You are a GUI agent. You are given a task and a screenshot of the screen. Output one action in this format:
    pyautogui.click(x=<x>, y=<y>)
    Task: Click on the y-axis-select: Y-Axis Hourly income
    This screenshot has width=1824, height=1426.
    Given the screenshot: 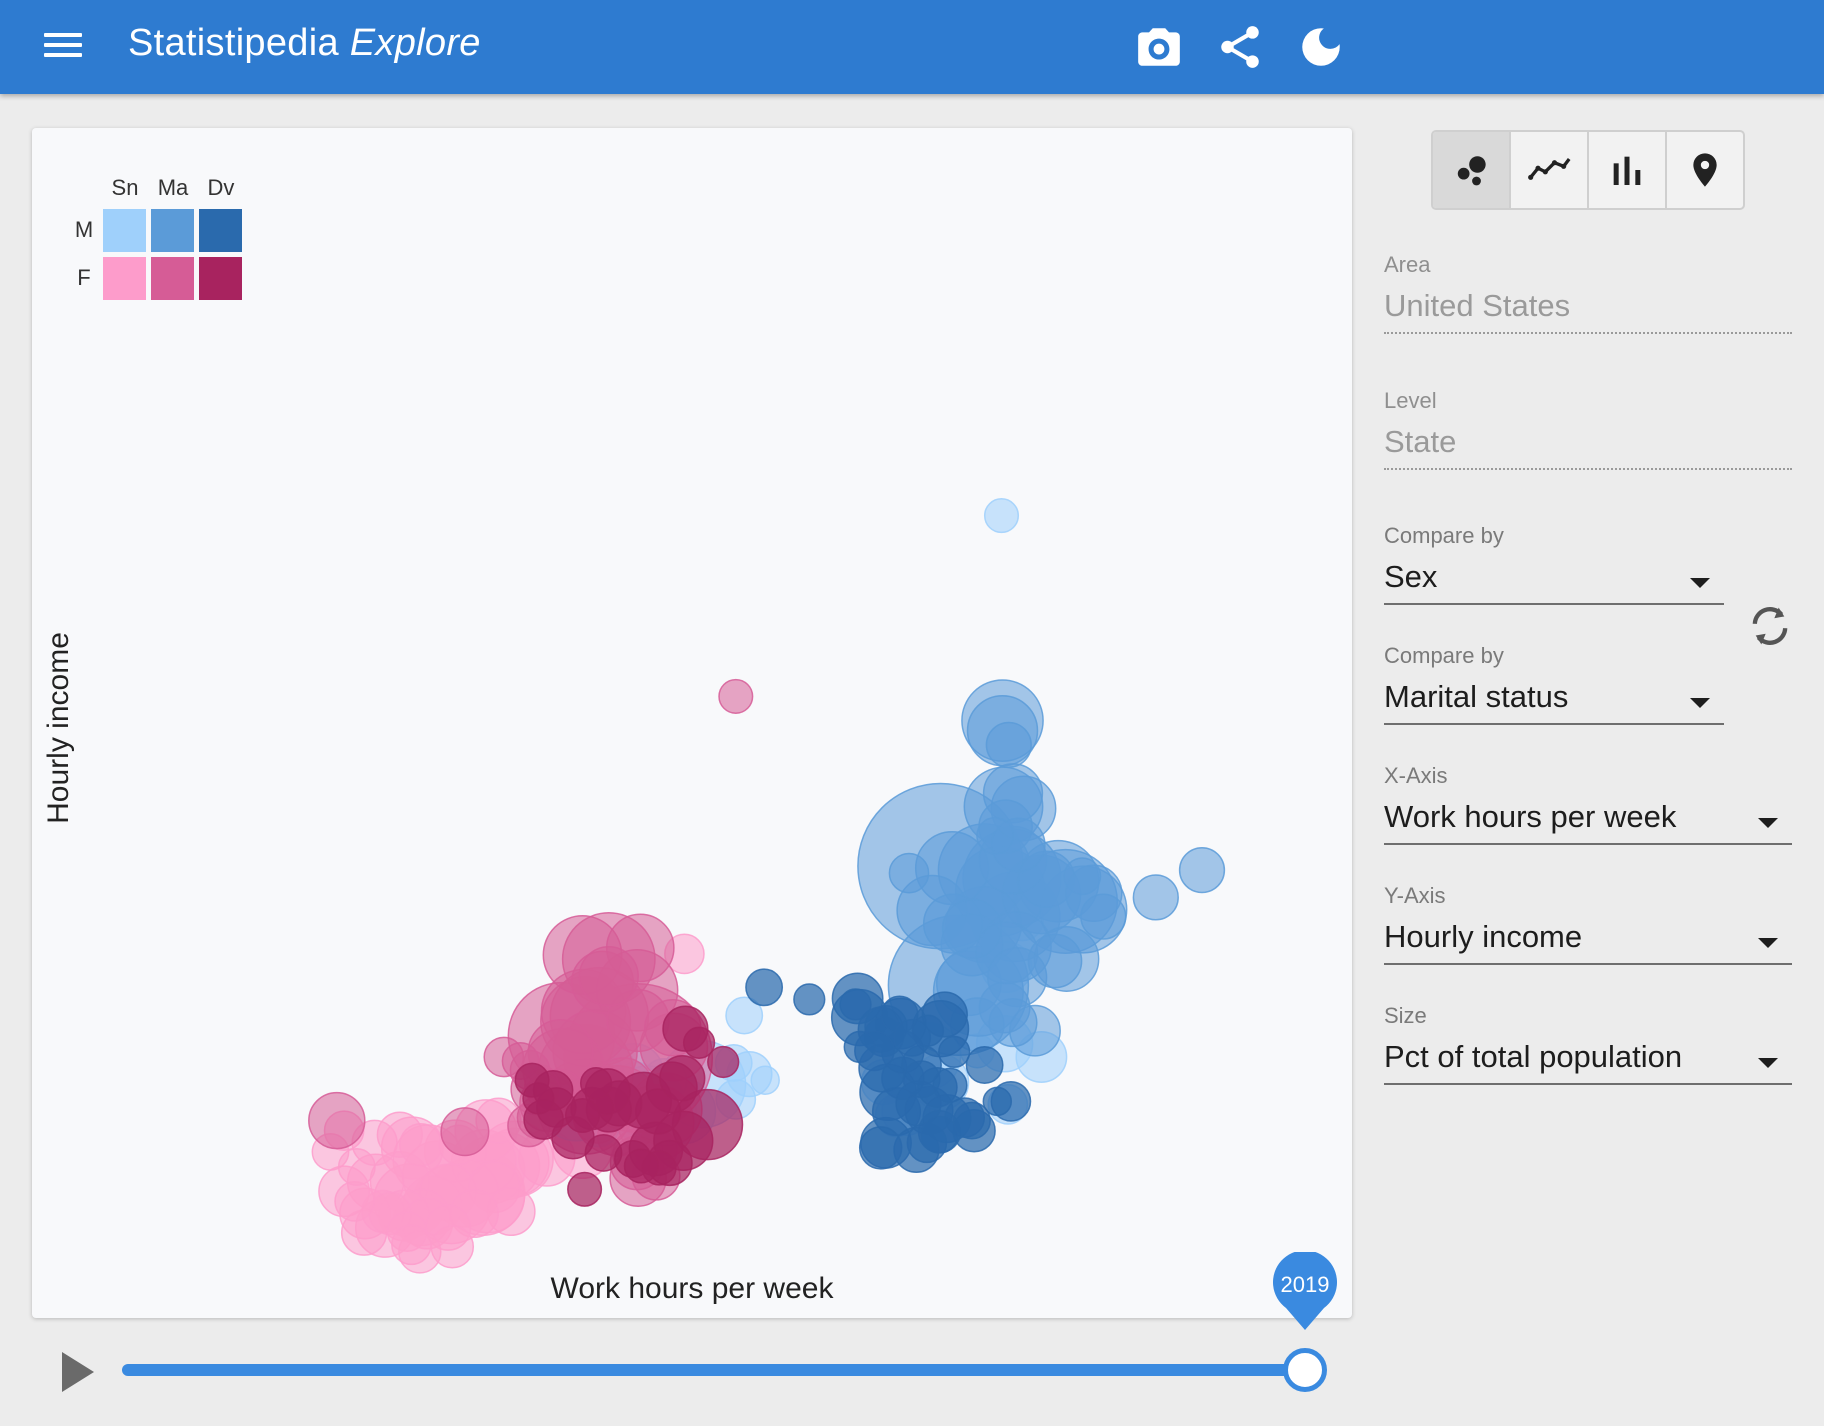 What is the action you would take?
    pyautogui.click(x=1588, y=924)
    